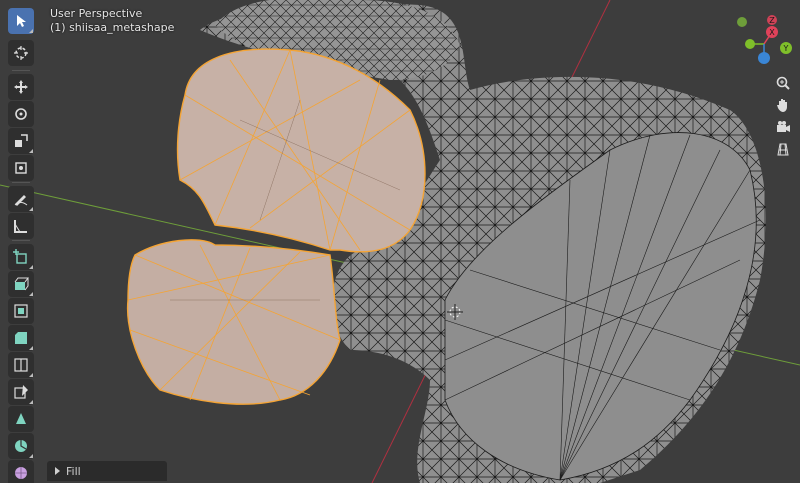 Image resolution: width=800 pixels, height=483 pixels. I want to click on inset-icon, so click(21, 311).